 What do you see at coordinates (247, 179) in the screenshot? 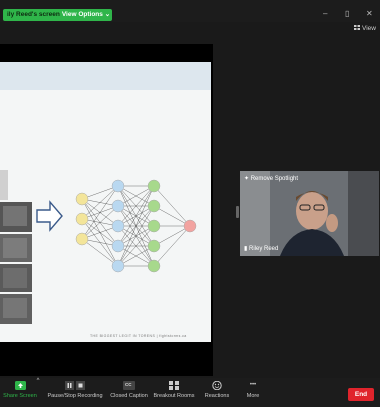
I see `pin-icon: ✦` at bounding box center [247, 179].